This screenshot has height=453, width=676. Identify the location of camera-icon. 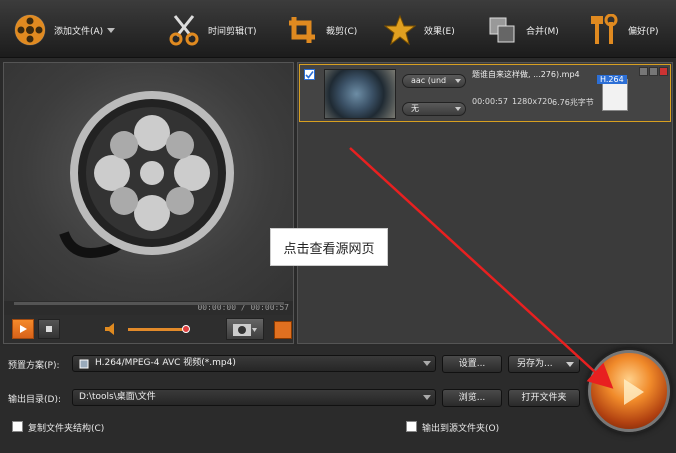
(245, 330).